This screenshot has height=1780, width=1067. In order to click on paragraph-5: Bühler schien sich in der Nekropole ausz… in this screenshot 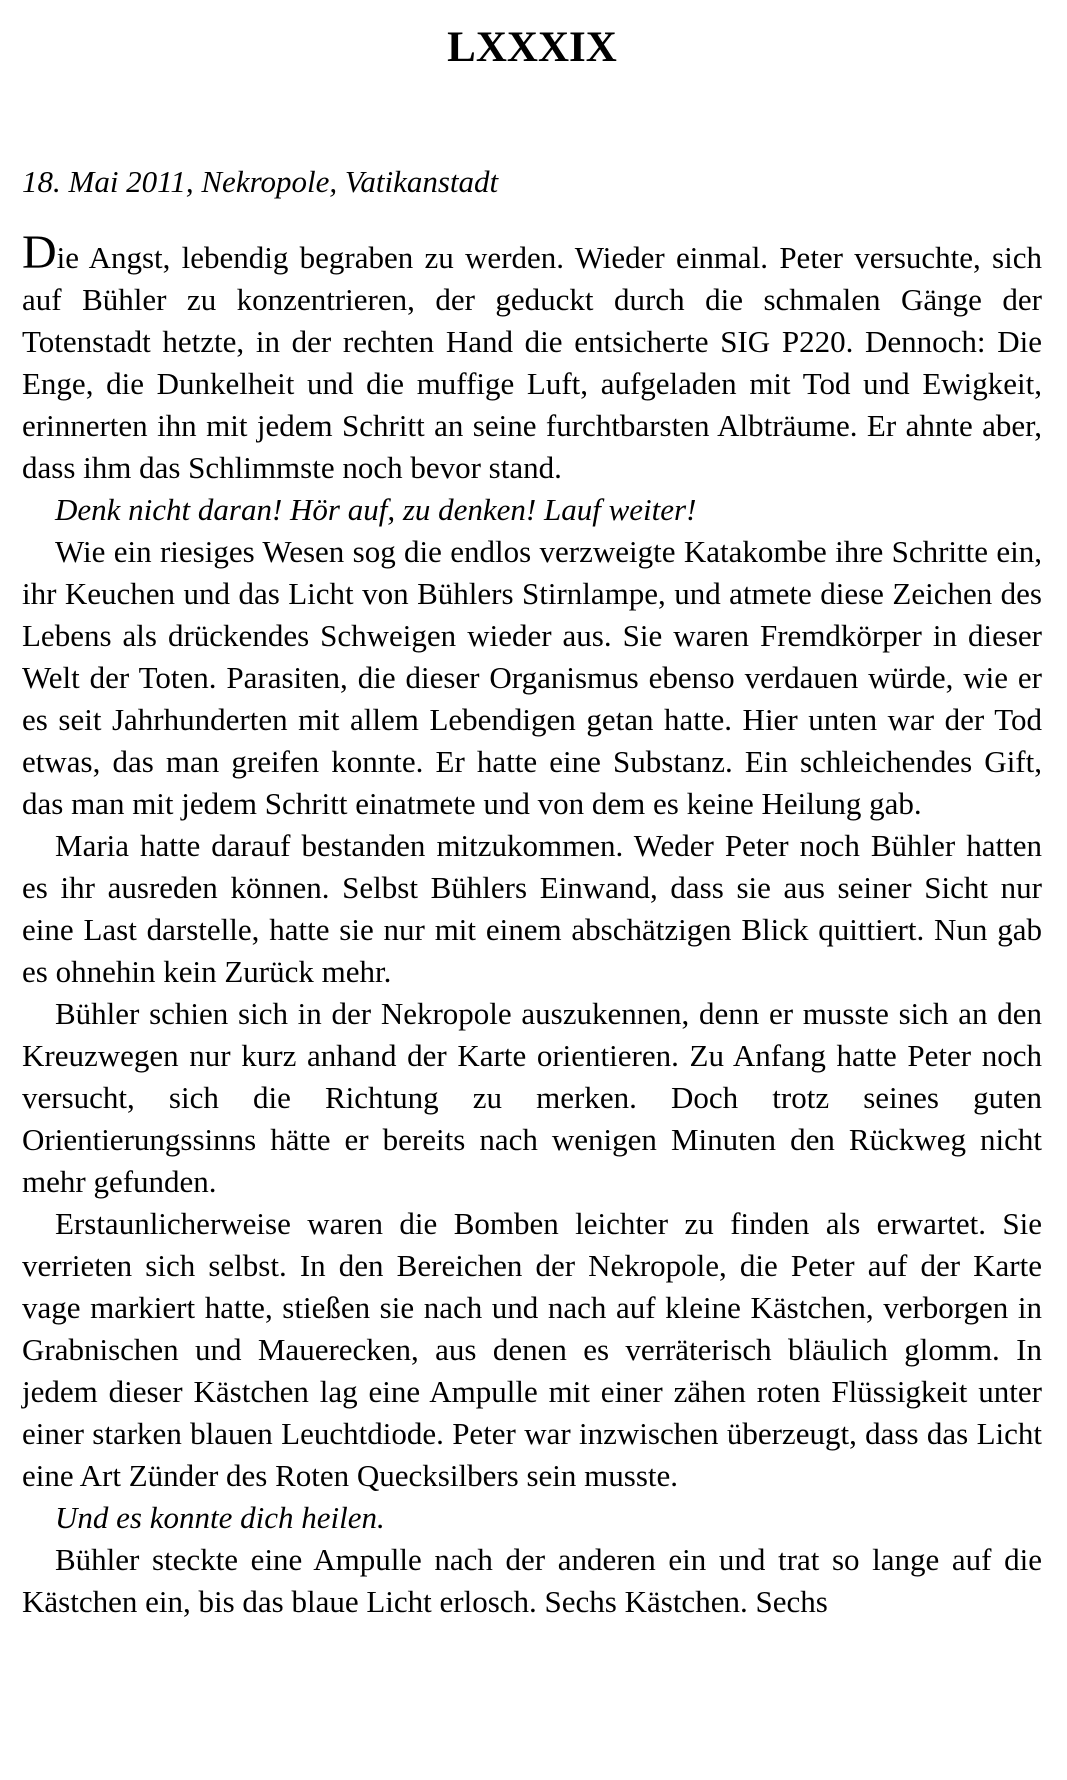, I will do `click(532, 1097)`.